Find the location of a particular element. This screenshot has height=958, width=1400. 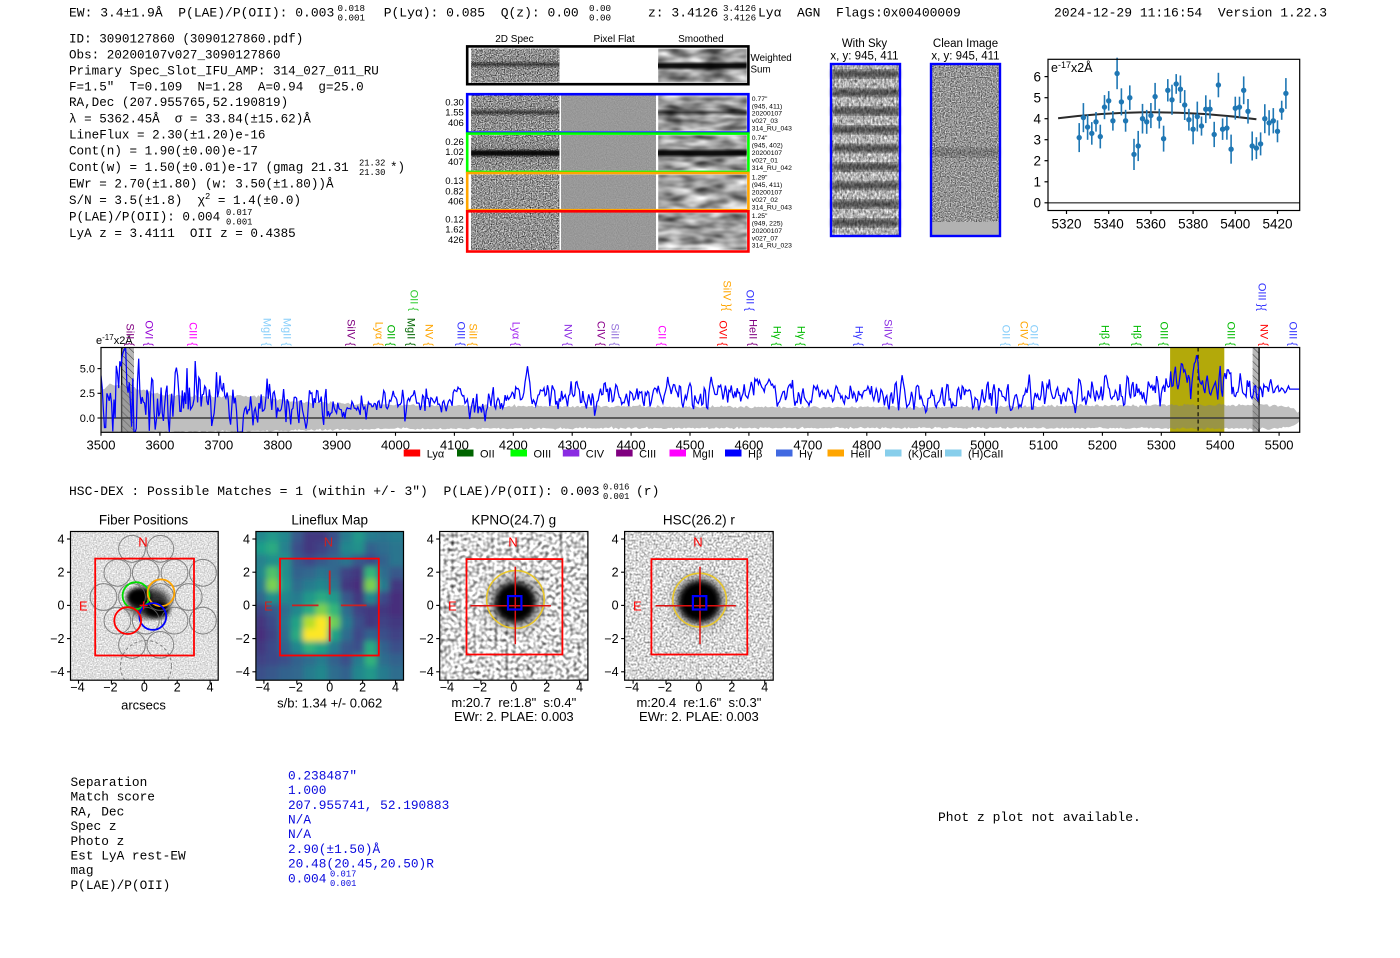

svg-text: SiIV { is located at coordinates (351, 332).